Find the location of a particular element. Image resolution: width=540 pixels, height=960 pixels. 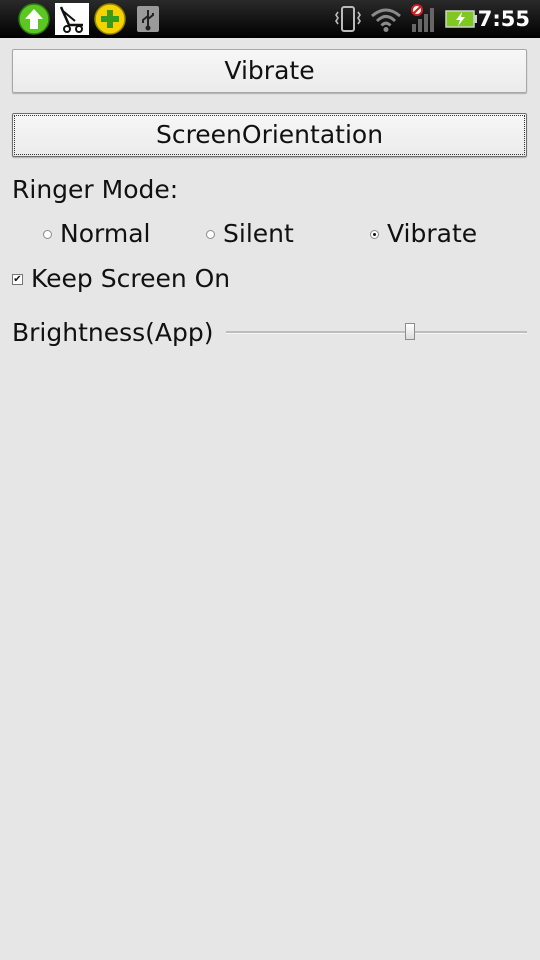

no-signal-icon is located at coordinates (425, 19).